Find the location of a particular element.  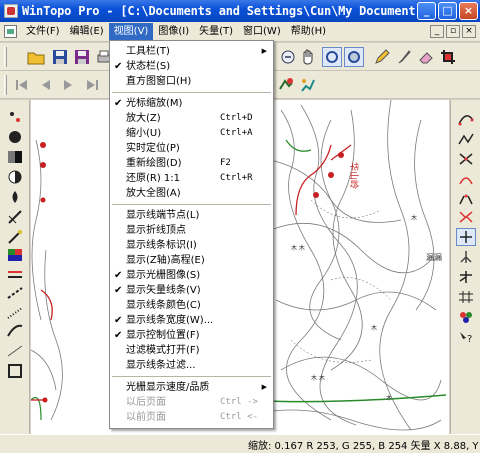

save-as-button is located at coordinates (82, 57).